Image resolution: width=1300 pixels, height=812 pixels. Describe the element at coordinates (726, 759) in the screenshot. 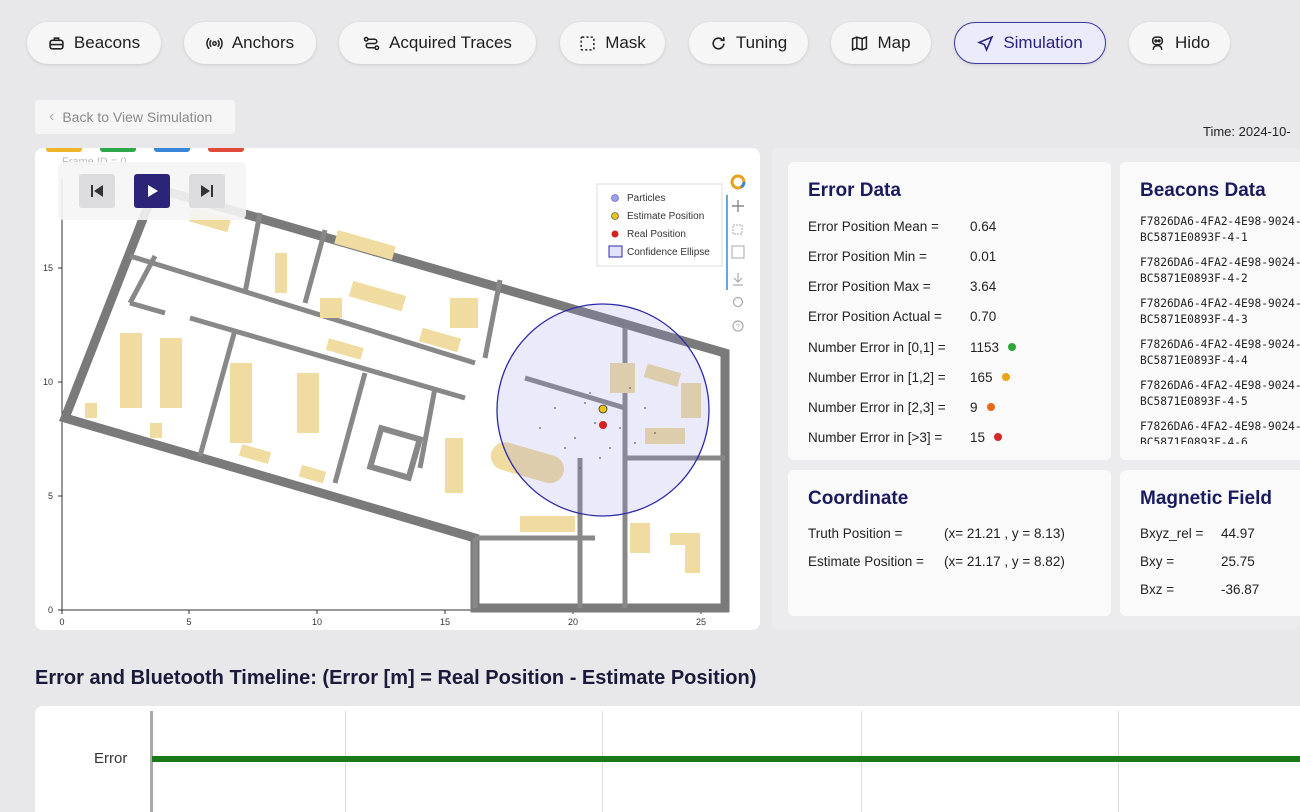

I see `error-timeline-bar` at that location.